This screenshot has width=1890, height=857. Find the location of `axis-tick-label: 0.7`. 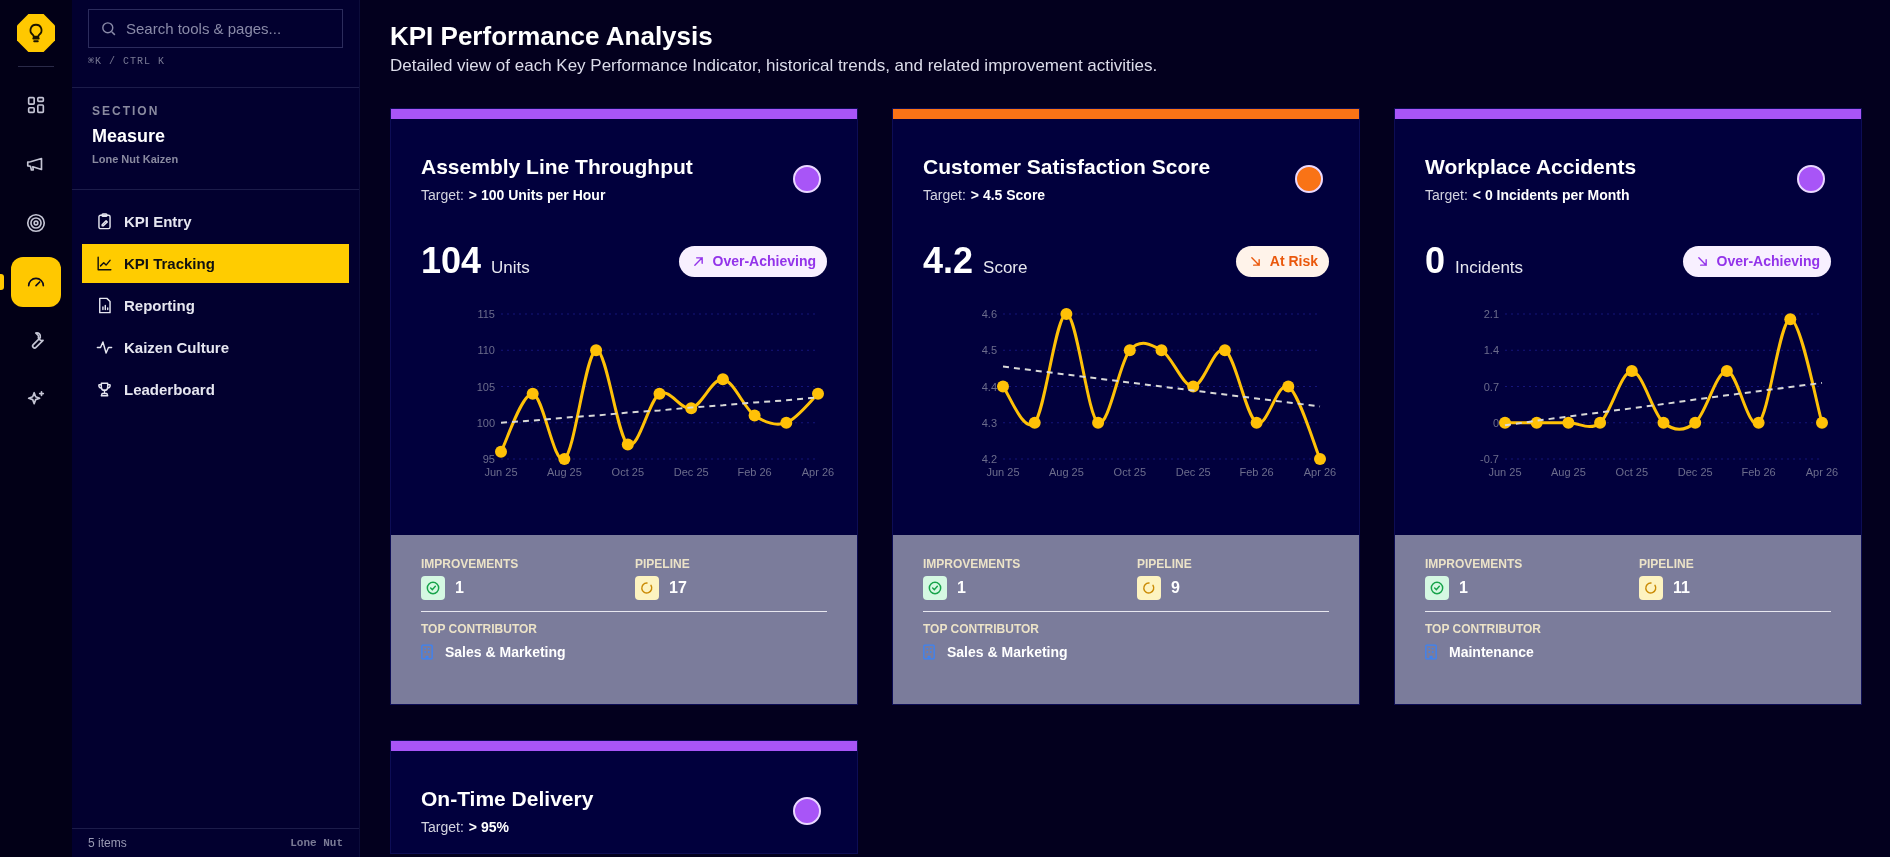

axis-tick-label: 0.7 is located at coordinates (1491, 386).